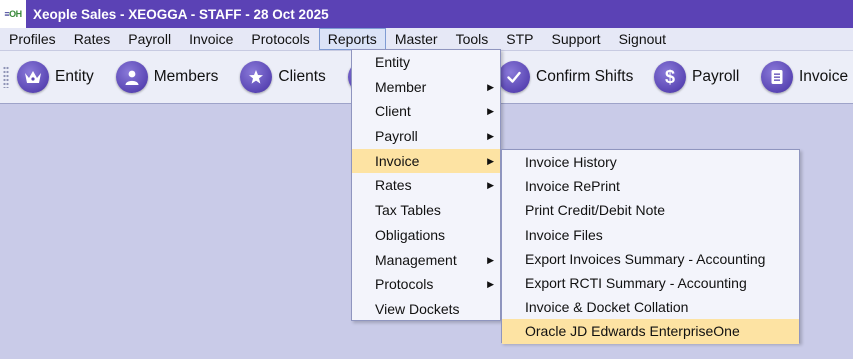 This screenshot has height=359, width=853. Describe the element at coordinates (352, 39) in the screenshot. I see `menu-reports: Reports` at that location.